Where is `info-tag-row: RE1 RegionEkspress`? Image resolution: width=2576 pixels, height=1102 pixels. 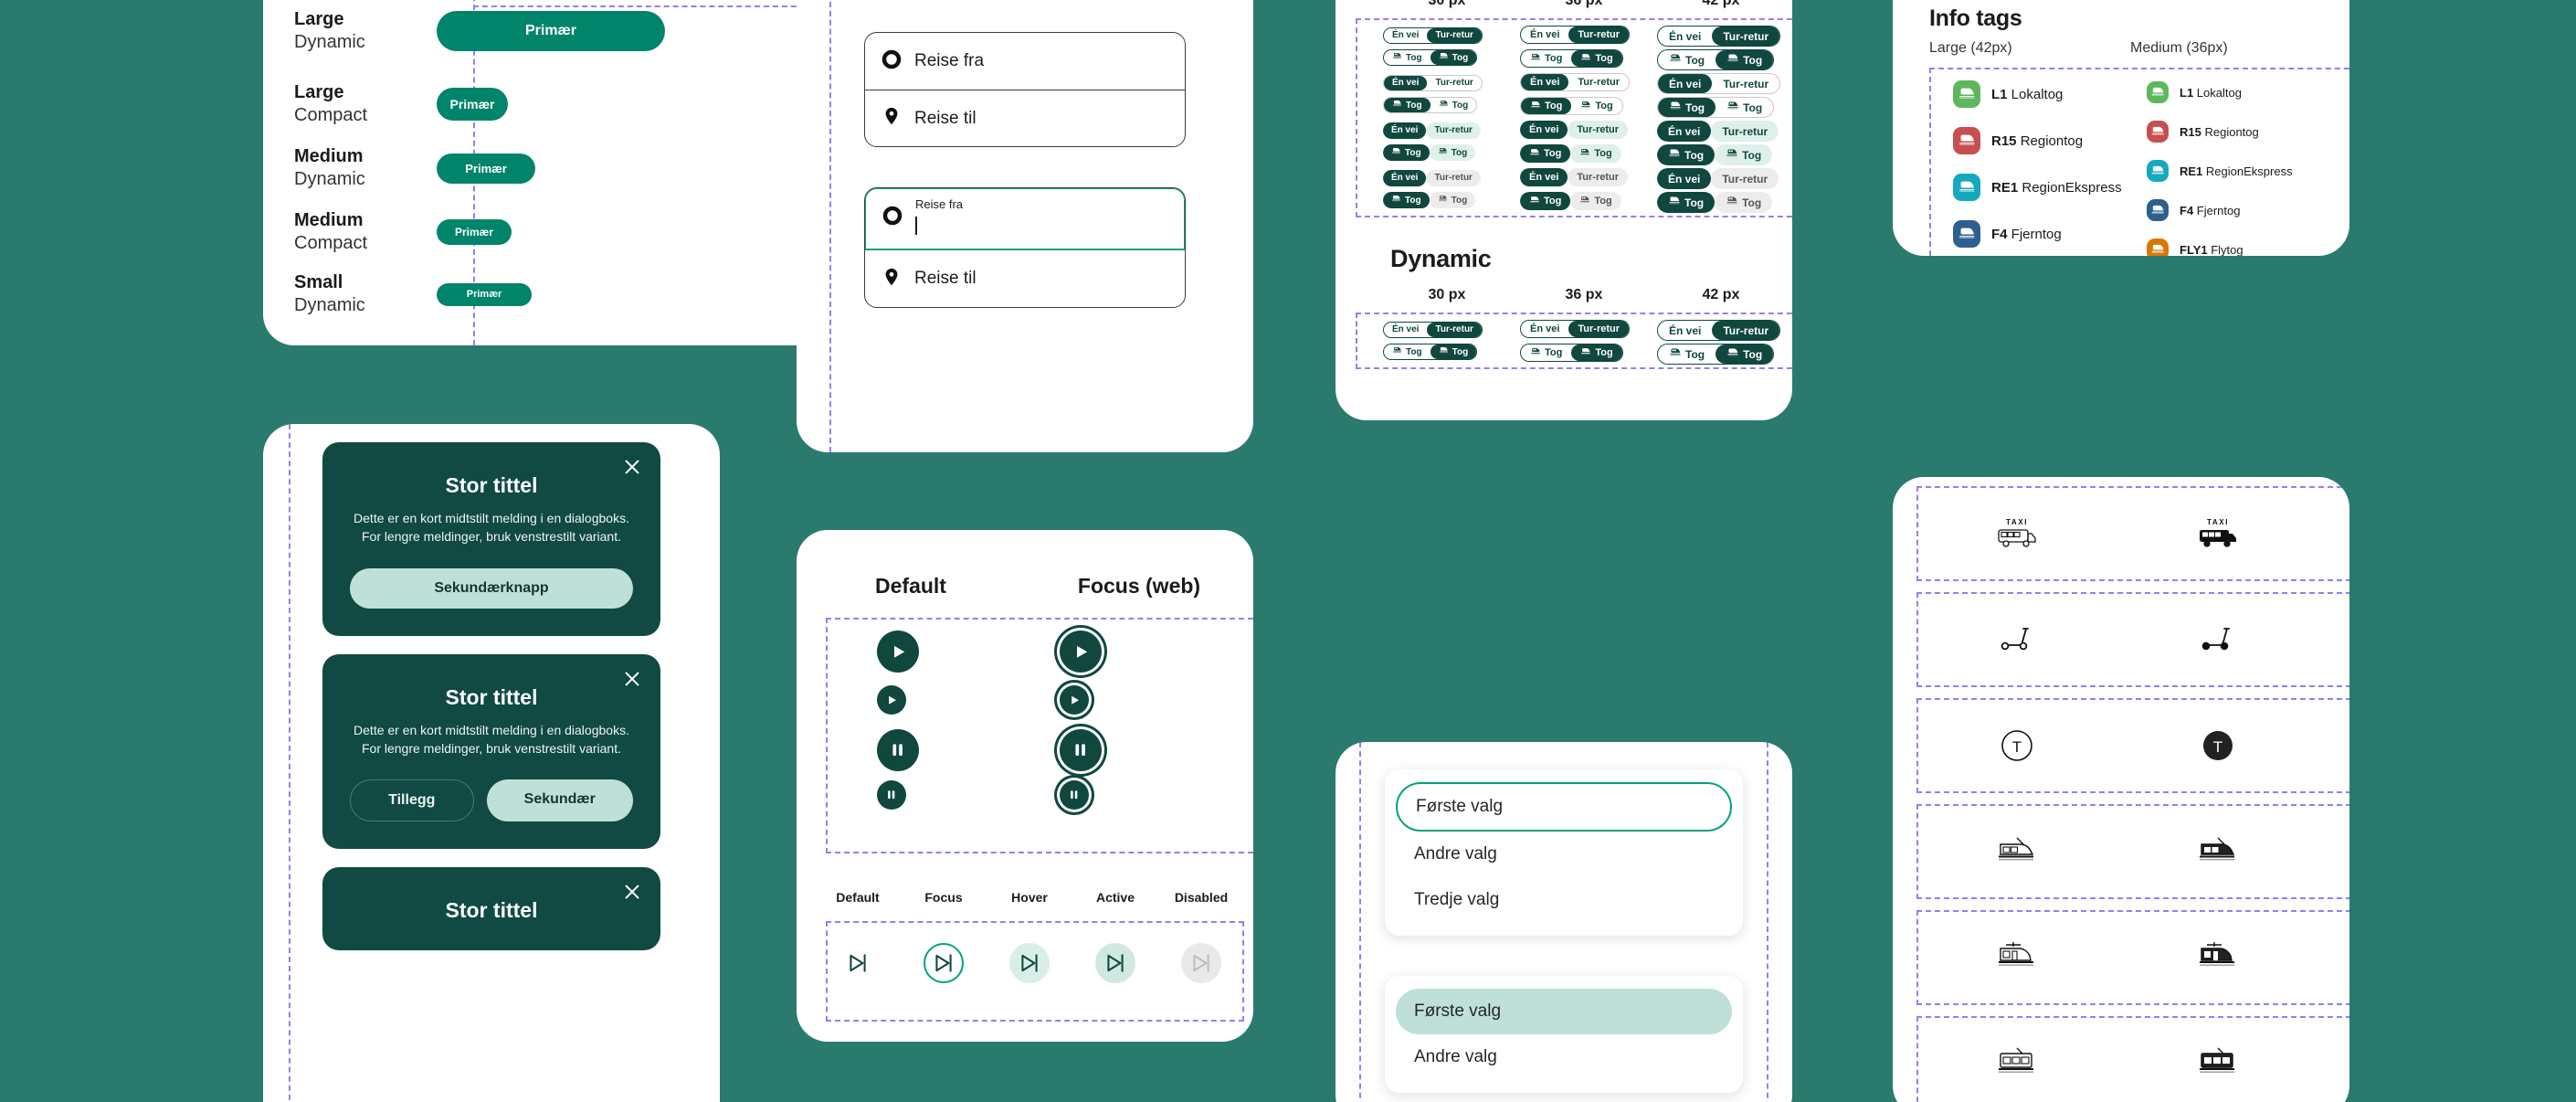
info-tag-row: RE1 RegionEkspress is located at coordinates (2050, 187).